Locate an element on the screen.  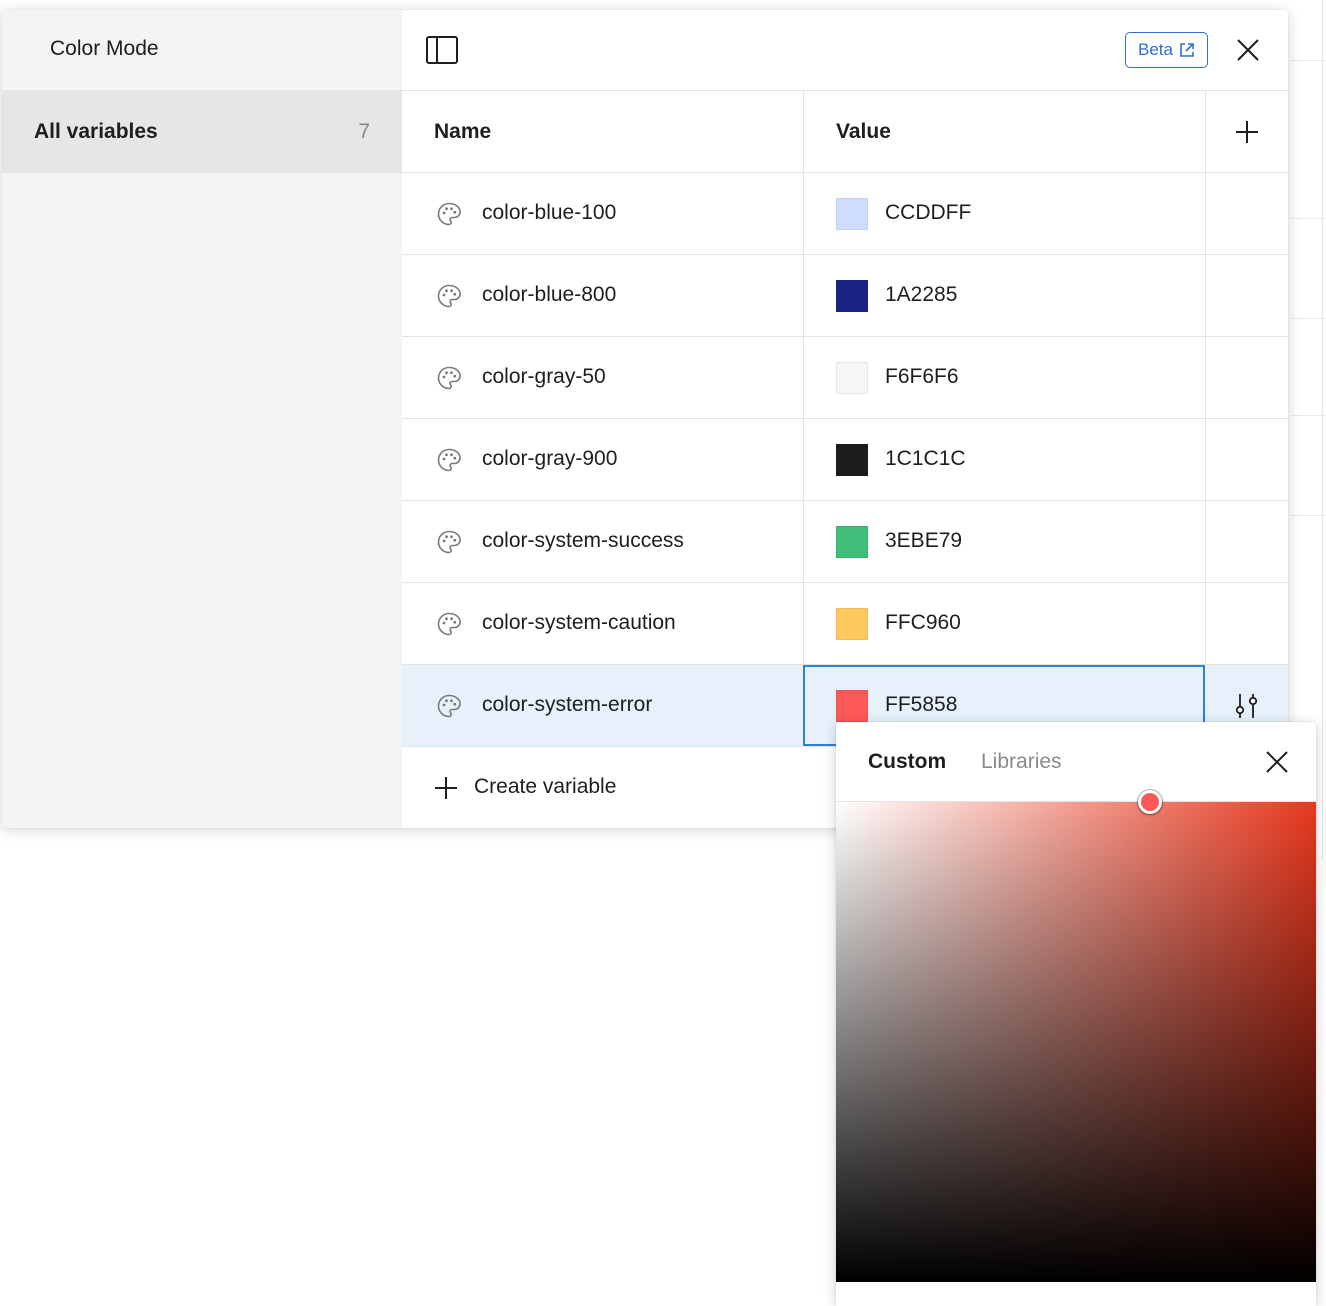
tab-custom: Custom is located at coordinates (907, 762).